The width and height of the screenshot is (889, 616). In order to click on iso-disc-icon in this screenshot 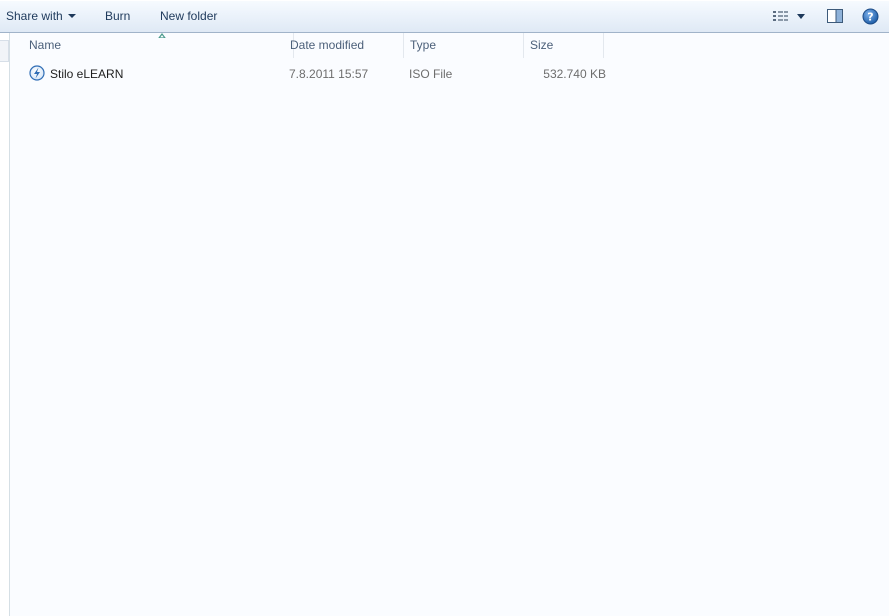, I will do `click(37, 73)`.